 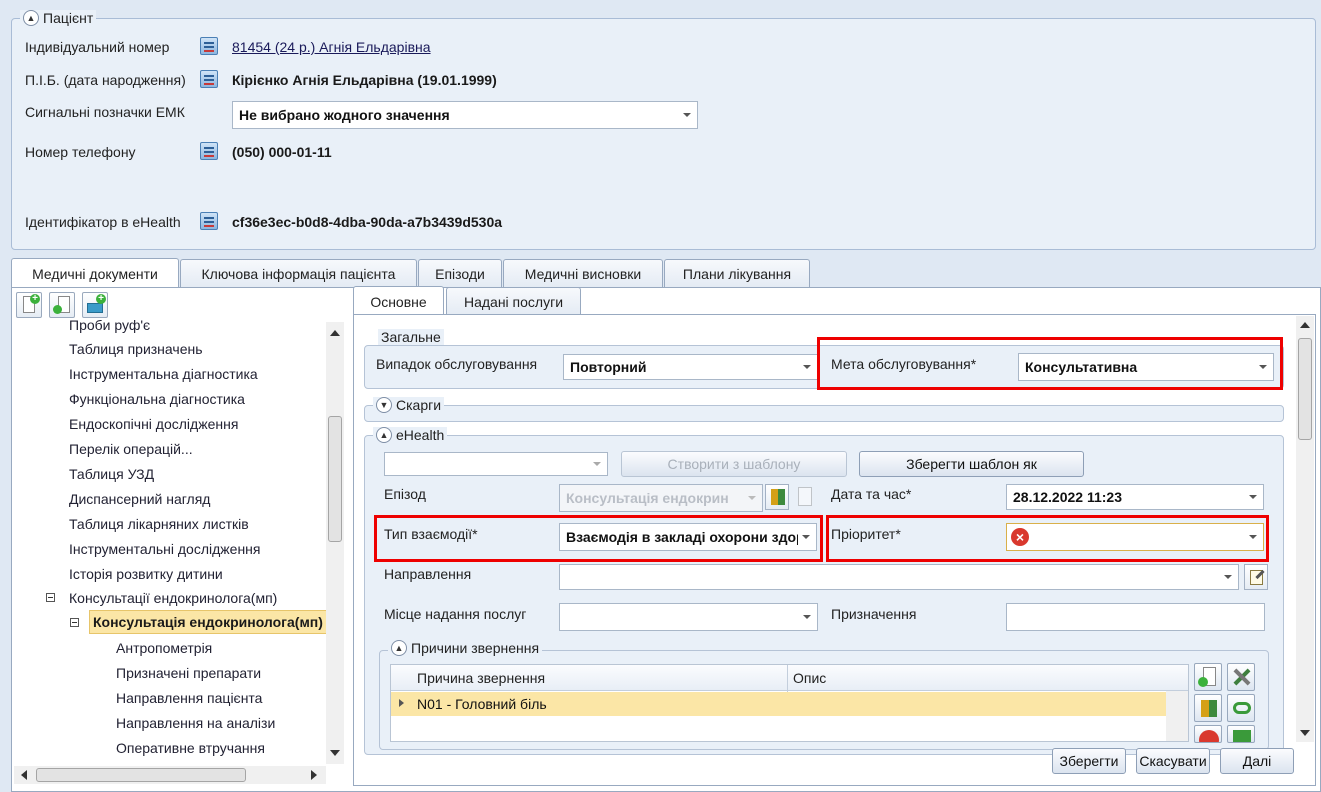 I want to click on tree-item: Таблиця УЗД, so click(x=111, y=474).